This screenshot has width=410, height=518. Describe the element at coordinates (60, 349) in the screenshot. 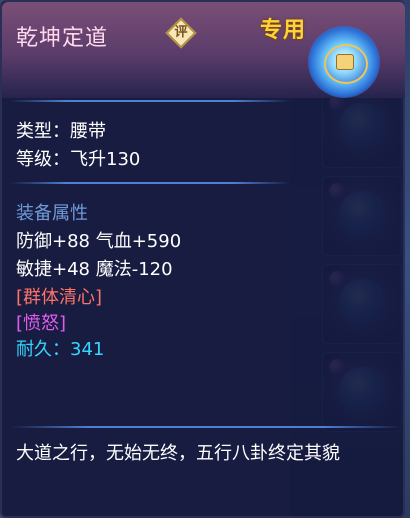

I see `durability: 耐久：341` at that location.